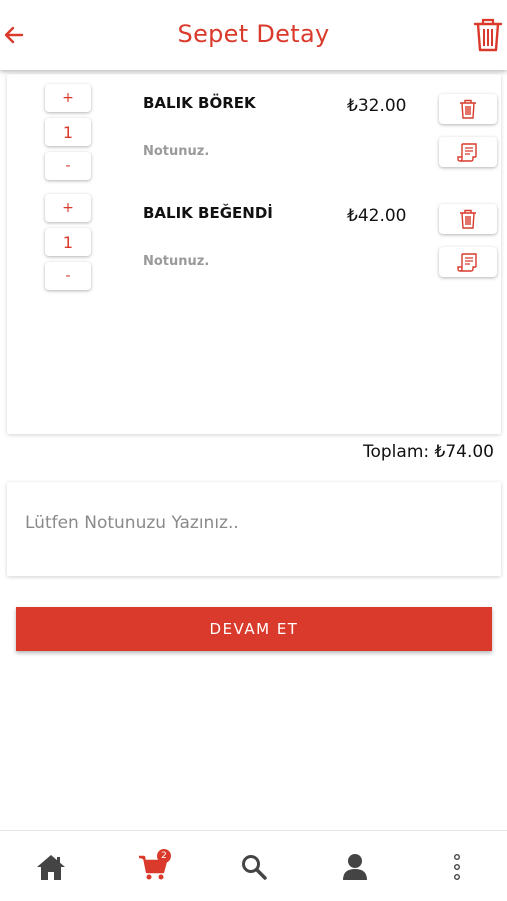  I want to click on cart-total: Toplam: ₺74.00, so click(428, 452).